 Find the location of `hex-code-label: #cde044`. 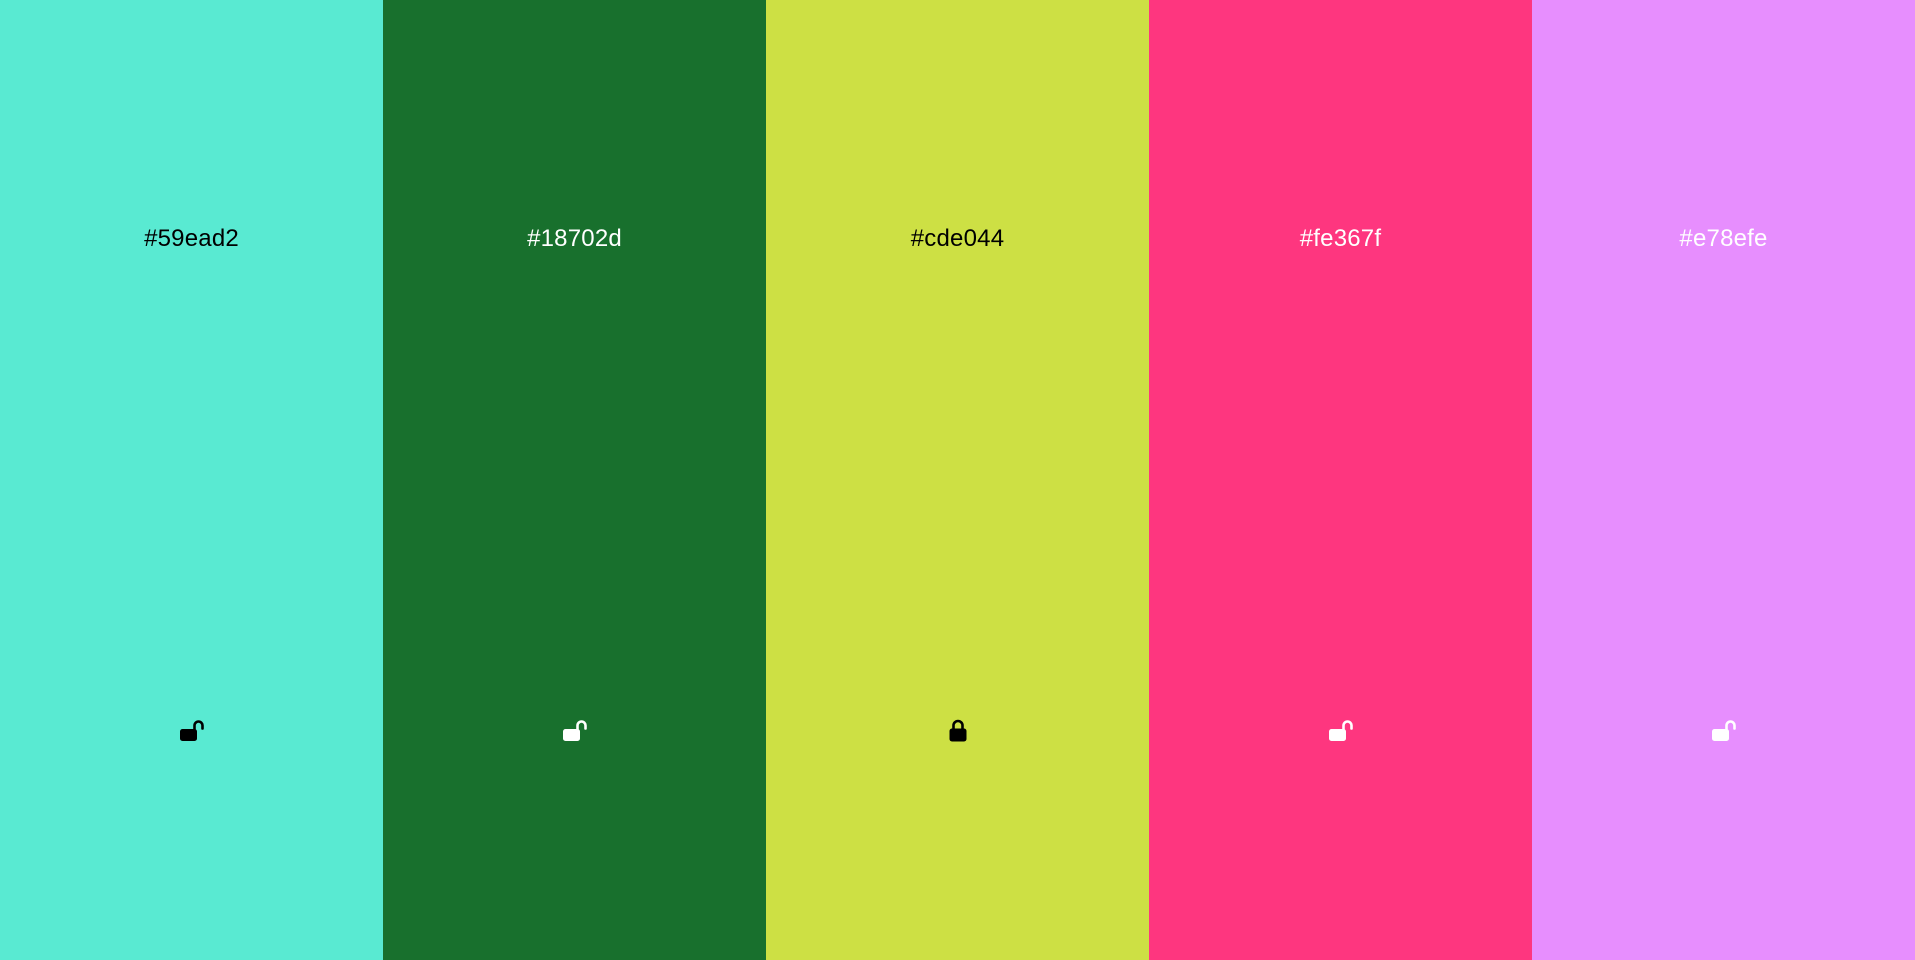

hex-code-label: #cde044 is located at coordinates (957, 239).